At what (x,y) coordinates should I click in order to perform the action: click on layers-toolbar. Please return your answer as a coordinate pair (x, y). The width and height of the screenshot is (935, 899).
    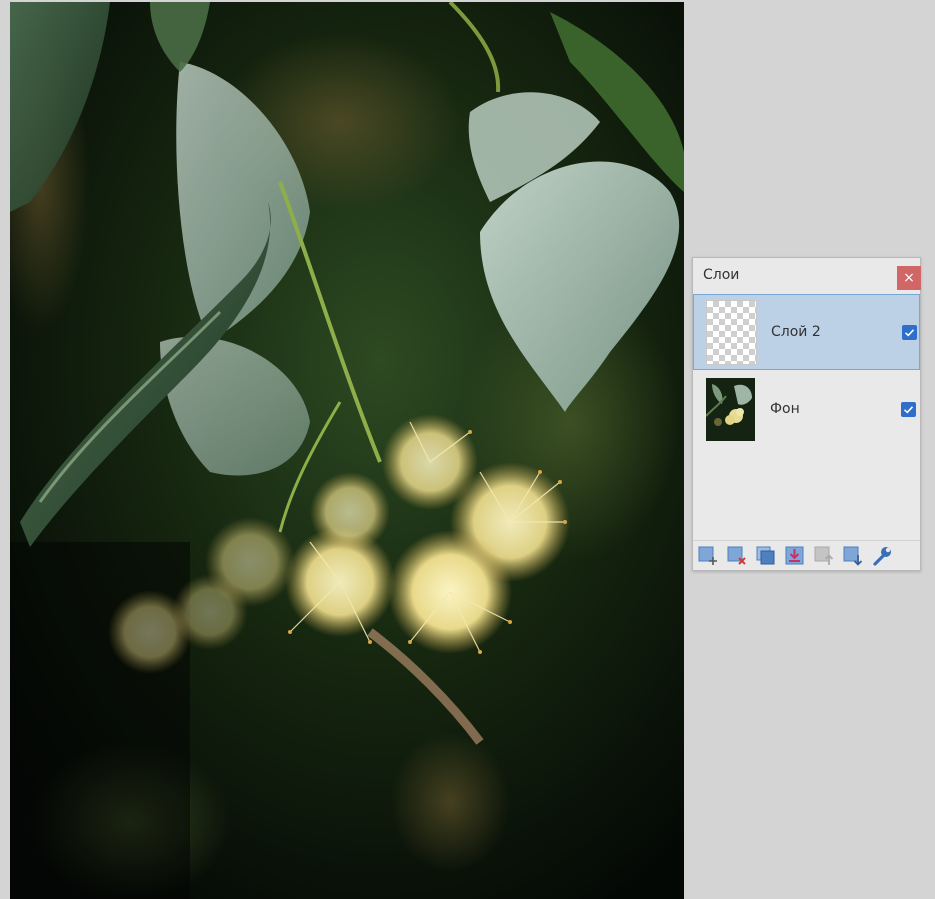
    Looking at the image, I should click on (806, 555).